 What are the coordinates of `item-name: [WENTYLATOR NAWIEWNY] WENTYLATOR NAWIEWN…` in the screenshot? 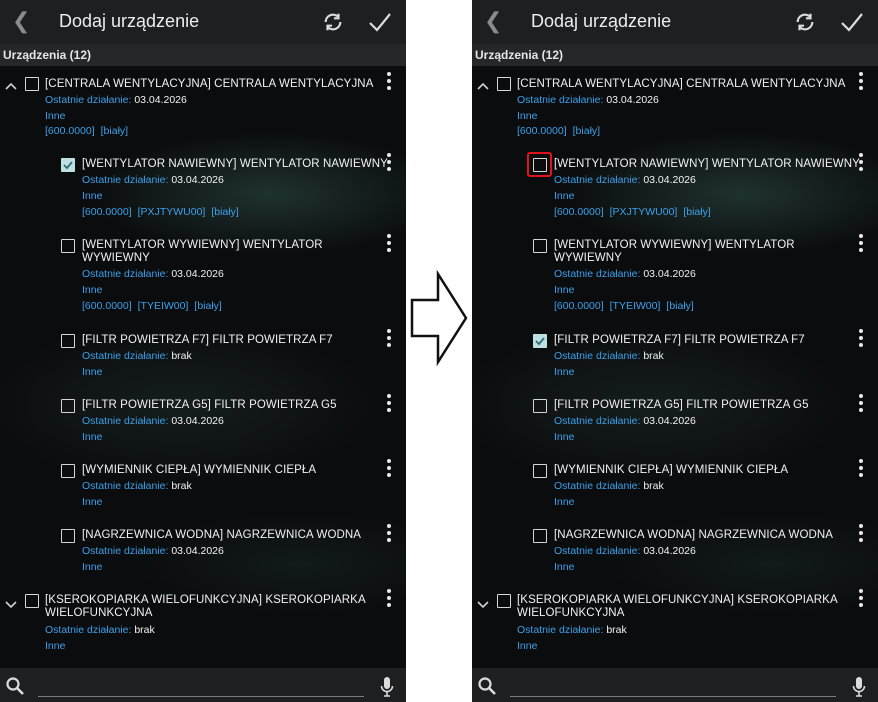 It's located at (235, 164).